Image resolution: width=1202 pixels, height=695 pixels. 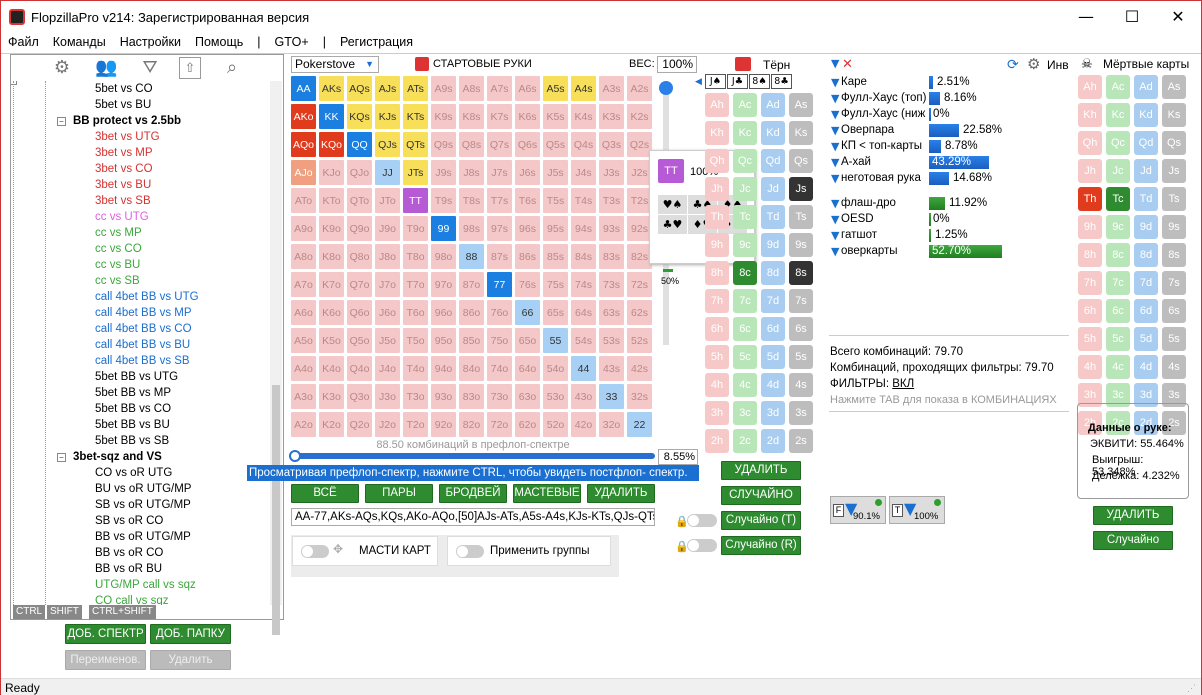 I want to click on gear-icon: ⚙, so click(x=62, y=68).